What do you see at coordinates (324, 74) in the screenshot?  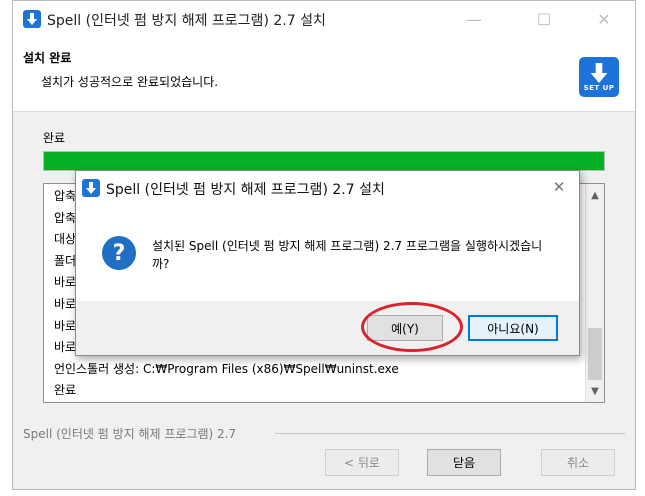 I see `header-panel: 설치 완료 설치가 성공적으로 완료되었습니다. SET UP` at bounding box center [324, 74].